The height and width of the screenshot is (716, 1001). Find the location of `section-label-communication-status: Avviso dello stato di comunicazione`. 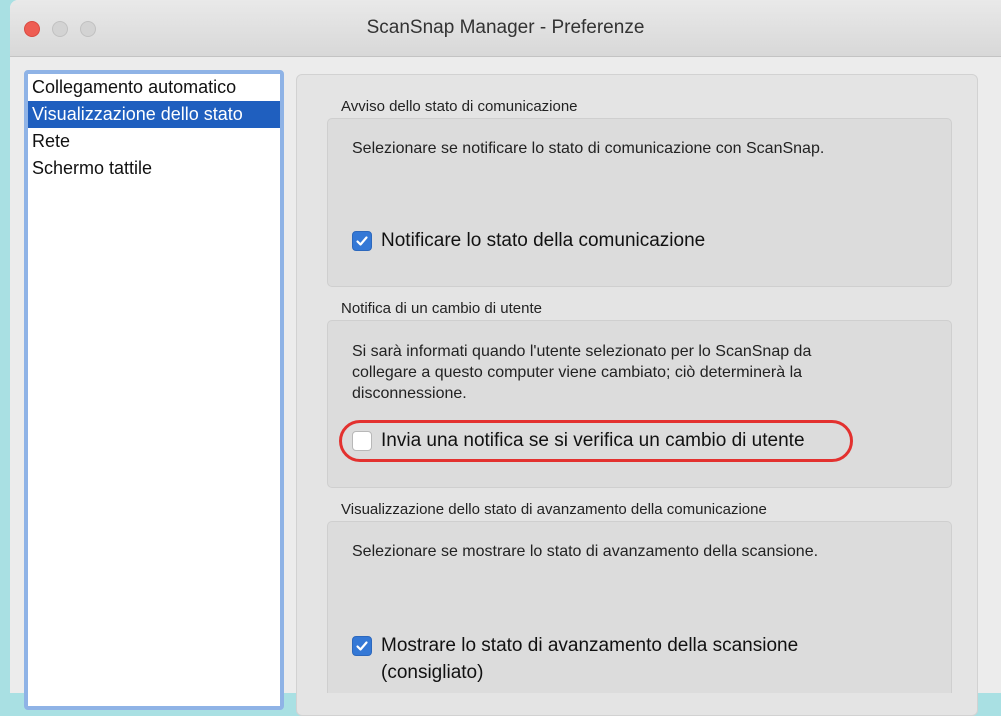

section-label-communication-status: Avviso dello stato di comunicazione is located at coordinates (459, 106).